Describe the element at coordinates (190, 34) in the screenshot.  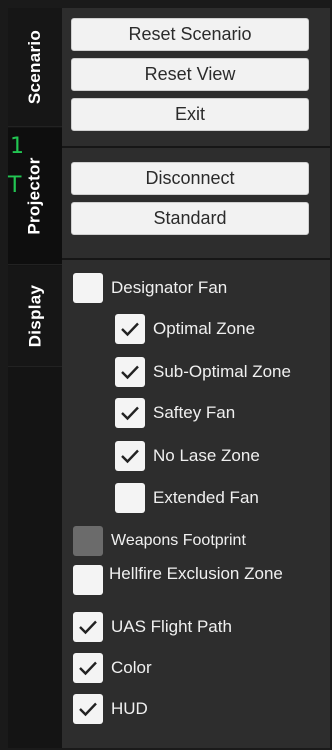
I see `reset-scenario-button: Reset Scenario` at that location.